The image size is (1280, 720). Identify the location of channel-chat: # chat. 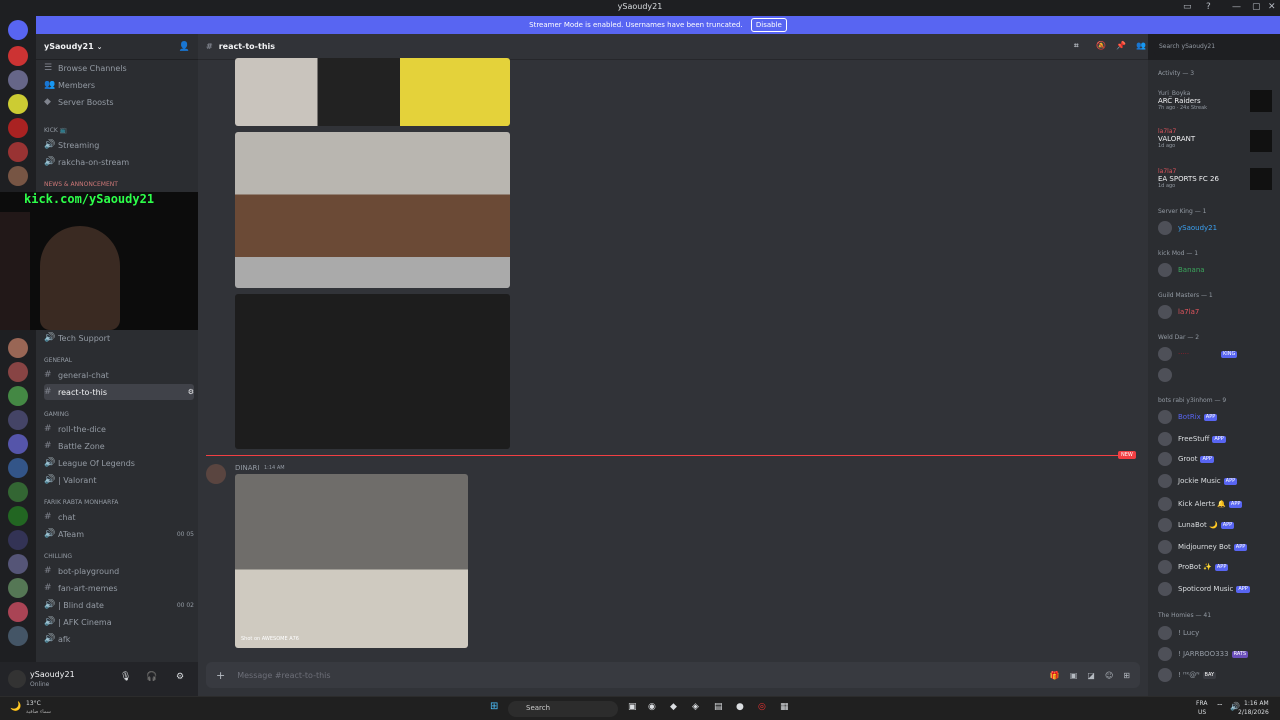
(119, 517).